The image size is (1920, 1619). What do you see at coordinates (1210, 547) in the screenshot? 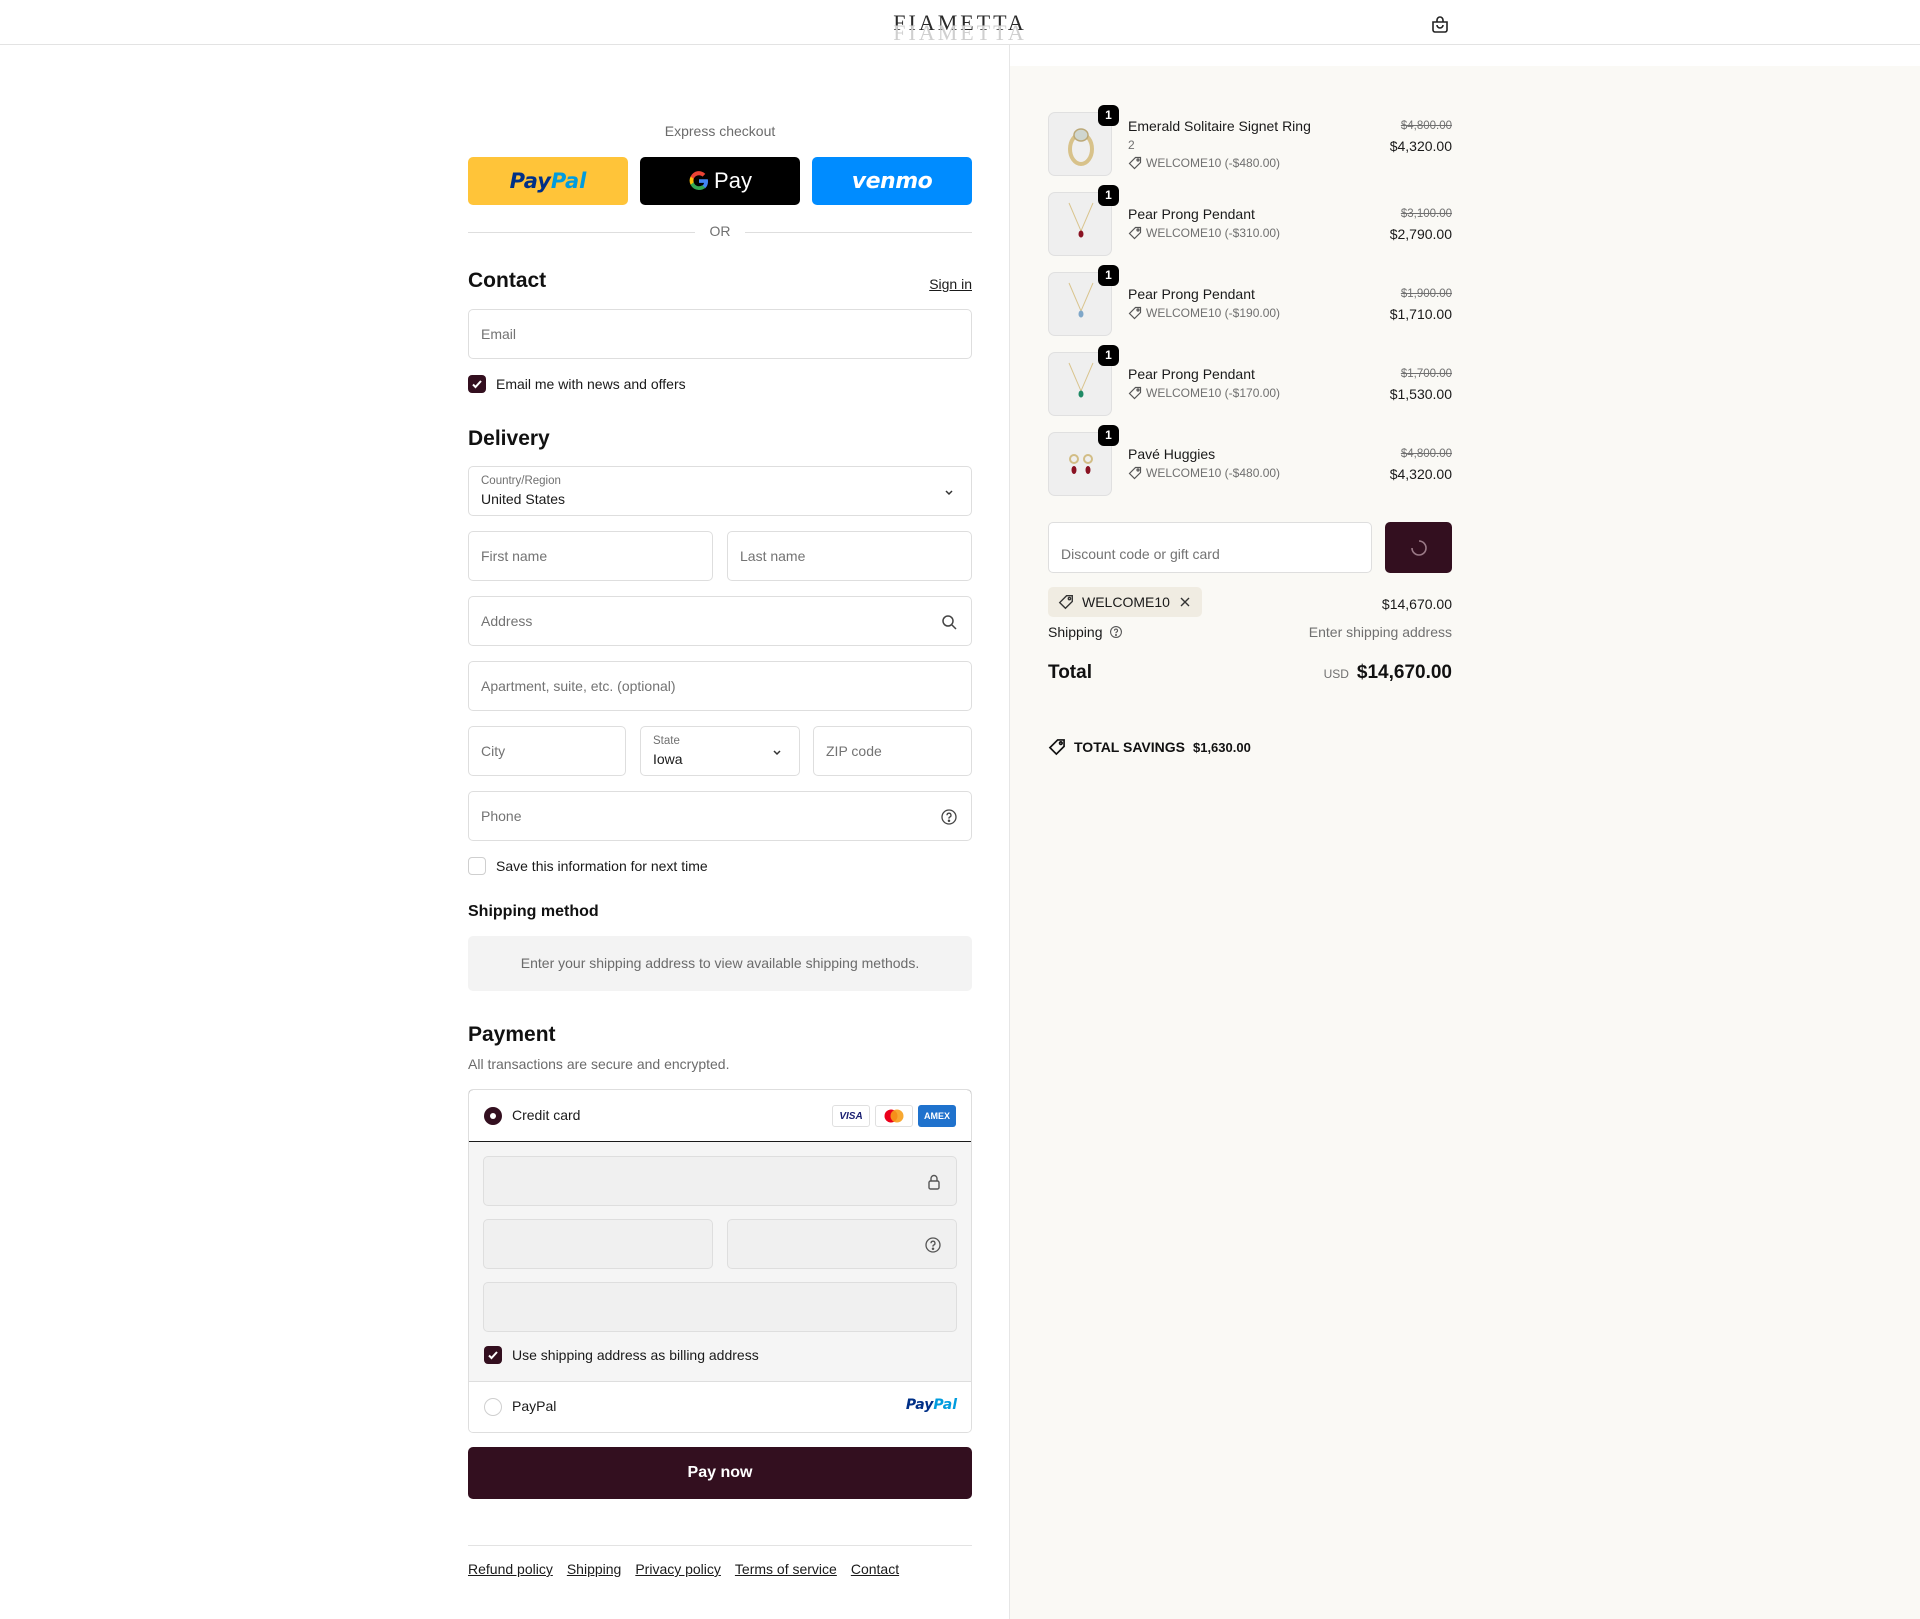
I see `discount-code-field: Discount code or gift card` at bounding box center [1210, 547].